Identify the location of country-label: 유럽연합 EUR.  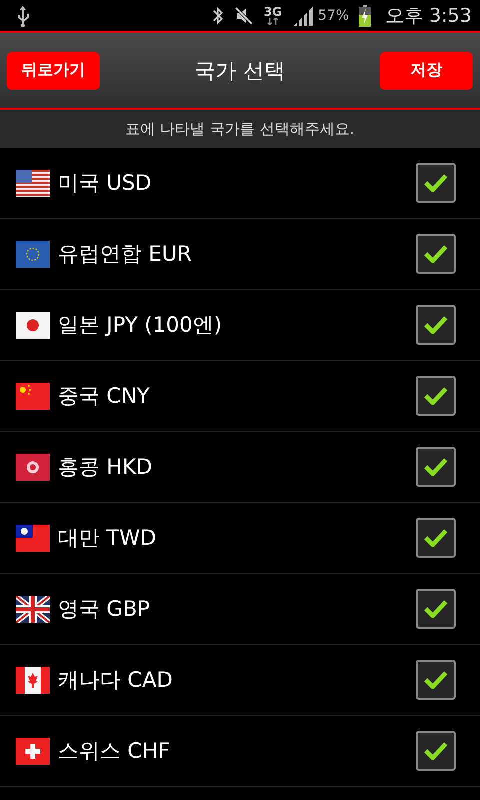
(125, 254).